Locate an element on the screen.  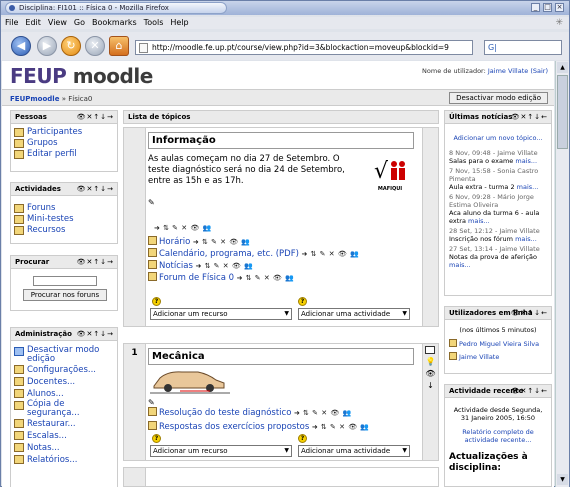
logout-link: (Sair) is located at coordinates (539, 71).